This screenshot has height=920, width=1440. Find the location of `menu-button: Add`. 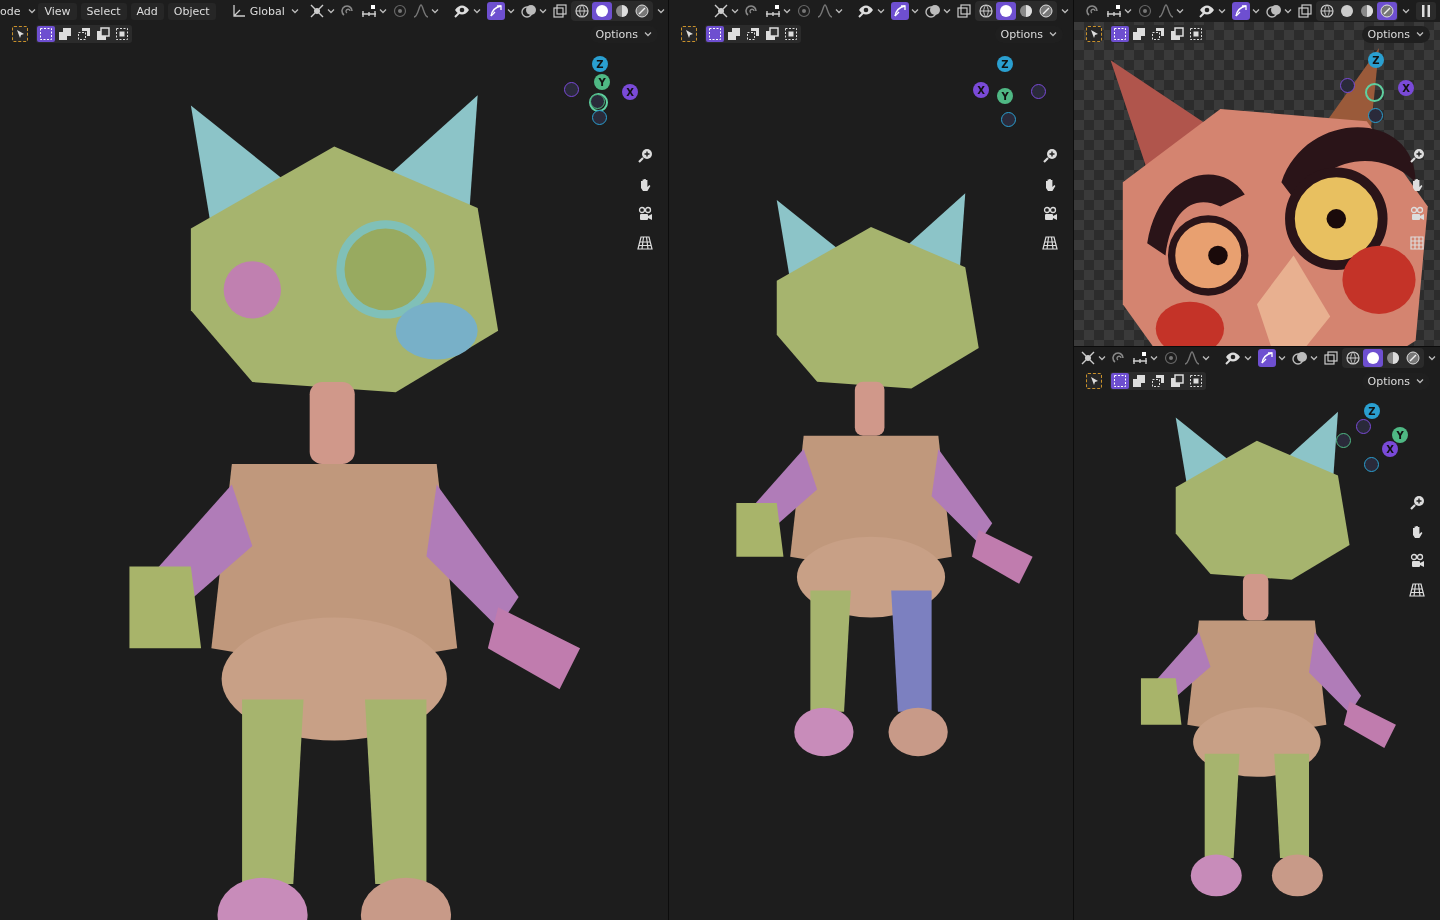

menu-button: Add is located at coordinates (147, 11).